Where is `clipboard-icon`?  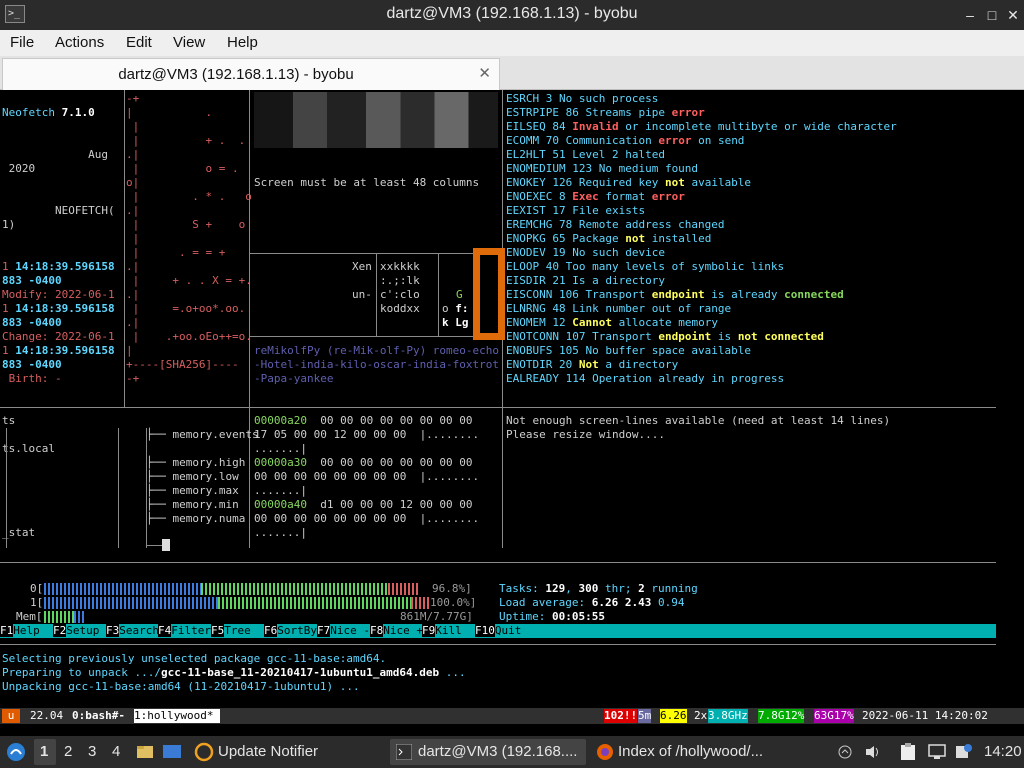
clipboard-icon is located at coordinates (908, 752).